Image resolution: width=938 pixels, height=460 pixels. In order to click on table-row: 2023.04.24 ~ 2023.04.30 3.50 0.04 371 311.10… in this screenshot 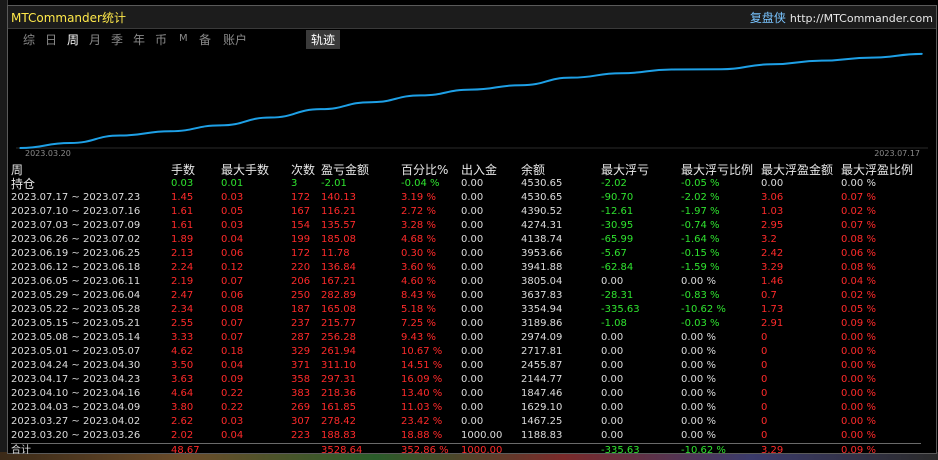, I will do `click(466, 366)`.